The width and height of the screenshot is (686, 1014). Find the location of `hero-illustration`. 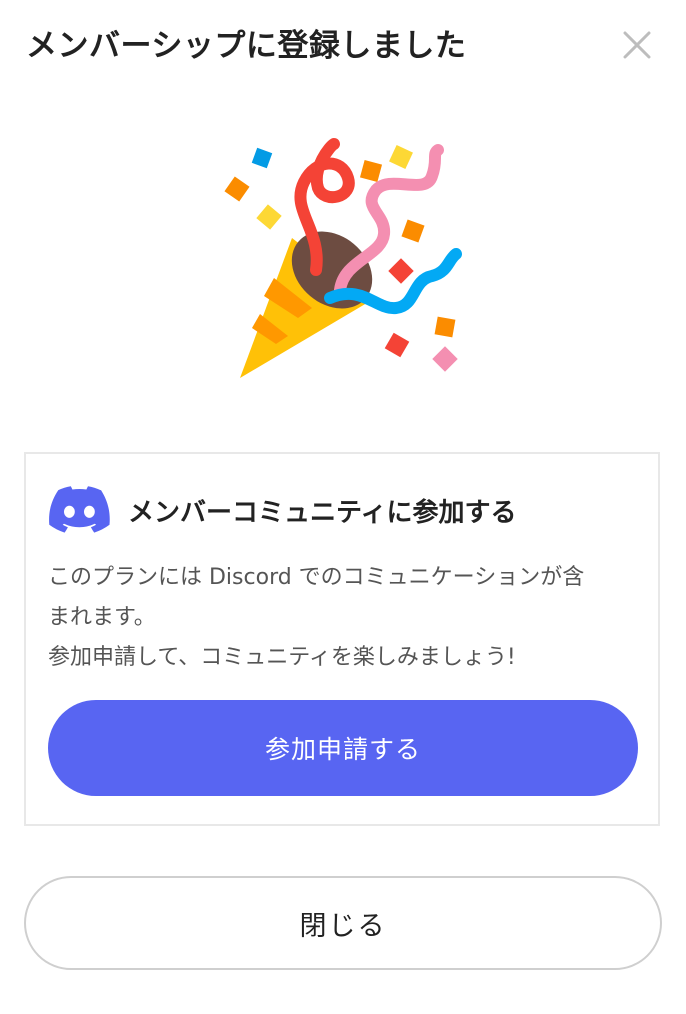

hero-illustration is located at coordinates (347, 260).